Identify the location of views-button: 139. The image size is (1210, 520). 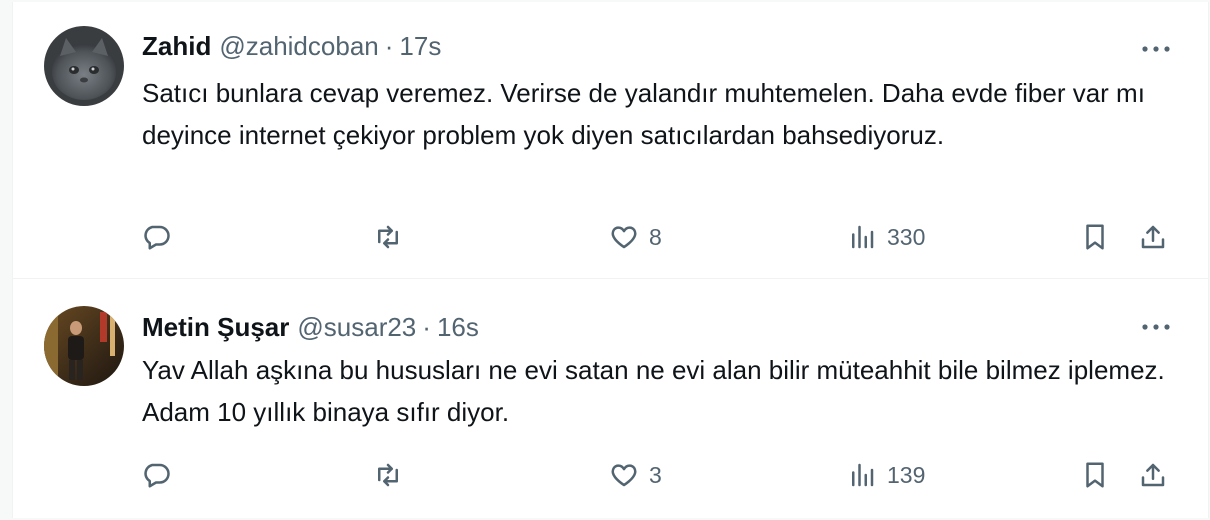
(886, 475).